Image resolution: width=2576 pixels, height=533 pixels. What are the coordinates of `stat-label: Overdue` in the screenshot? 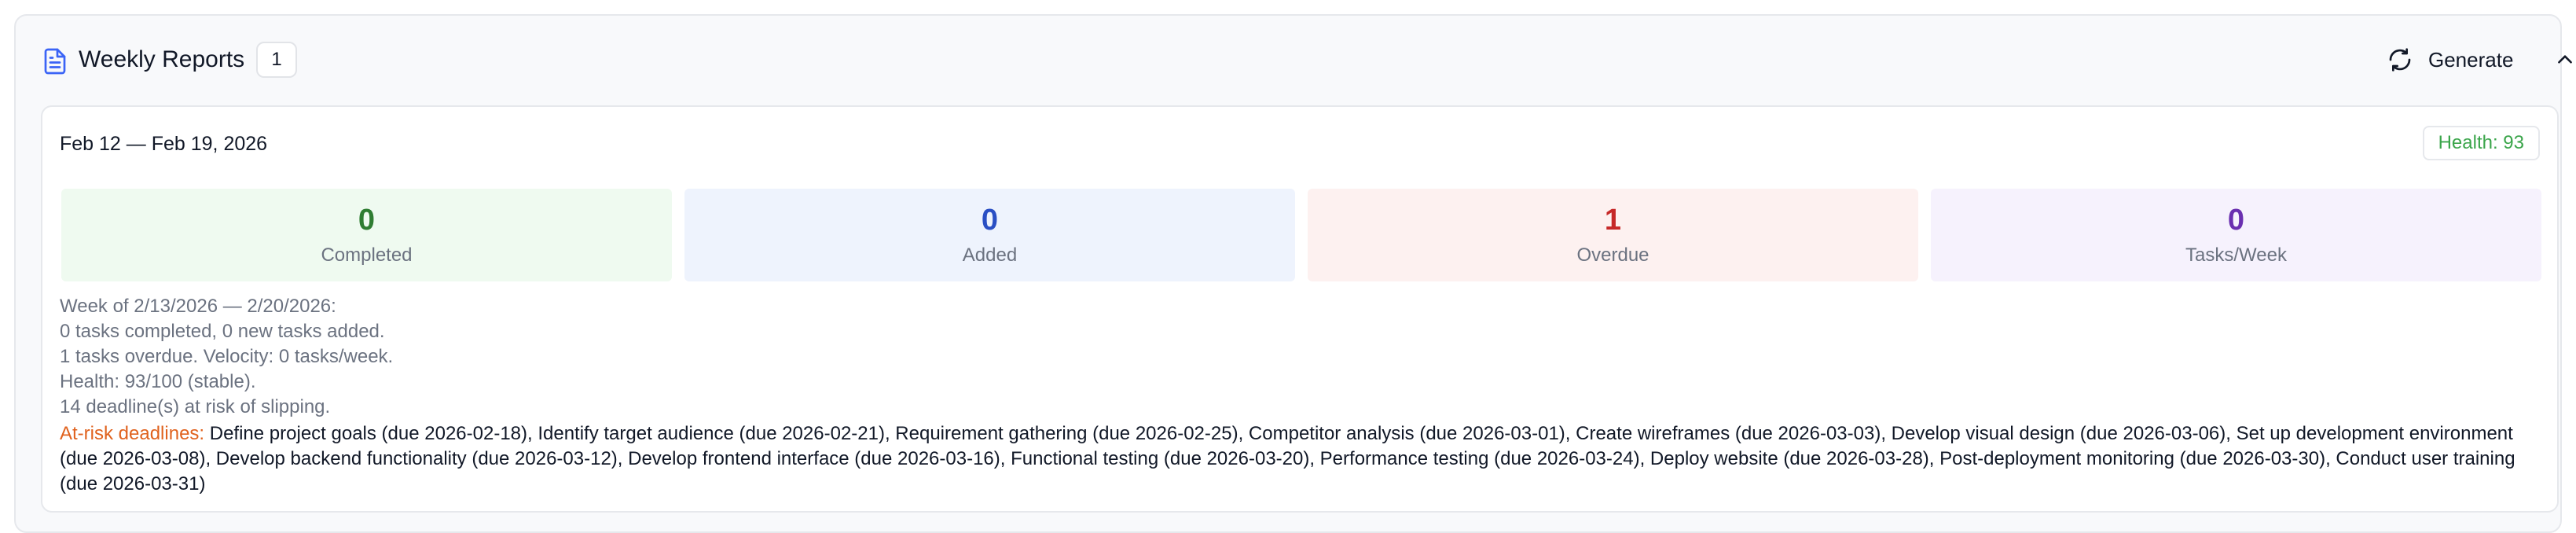 It's located at (1613, 255).